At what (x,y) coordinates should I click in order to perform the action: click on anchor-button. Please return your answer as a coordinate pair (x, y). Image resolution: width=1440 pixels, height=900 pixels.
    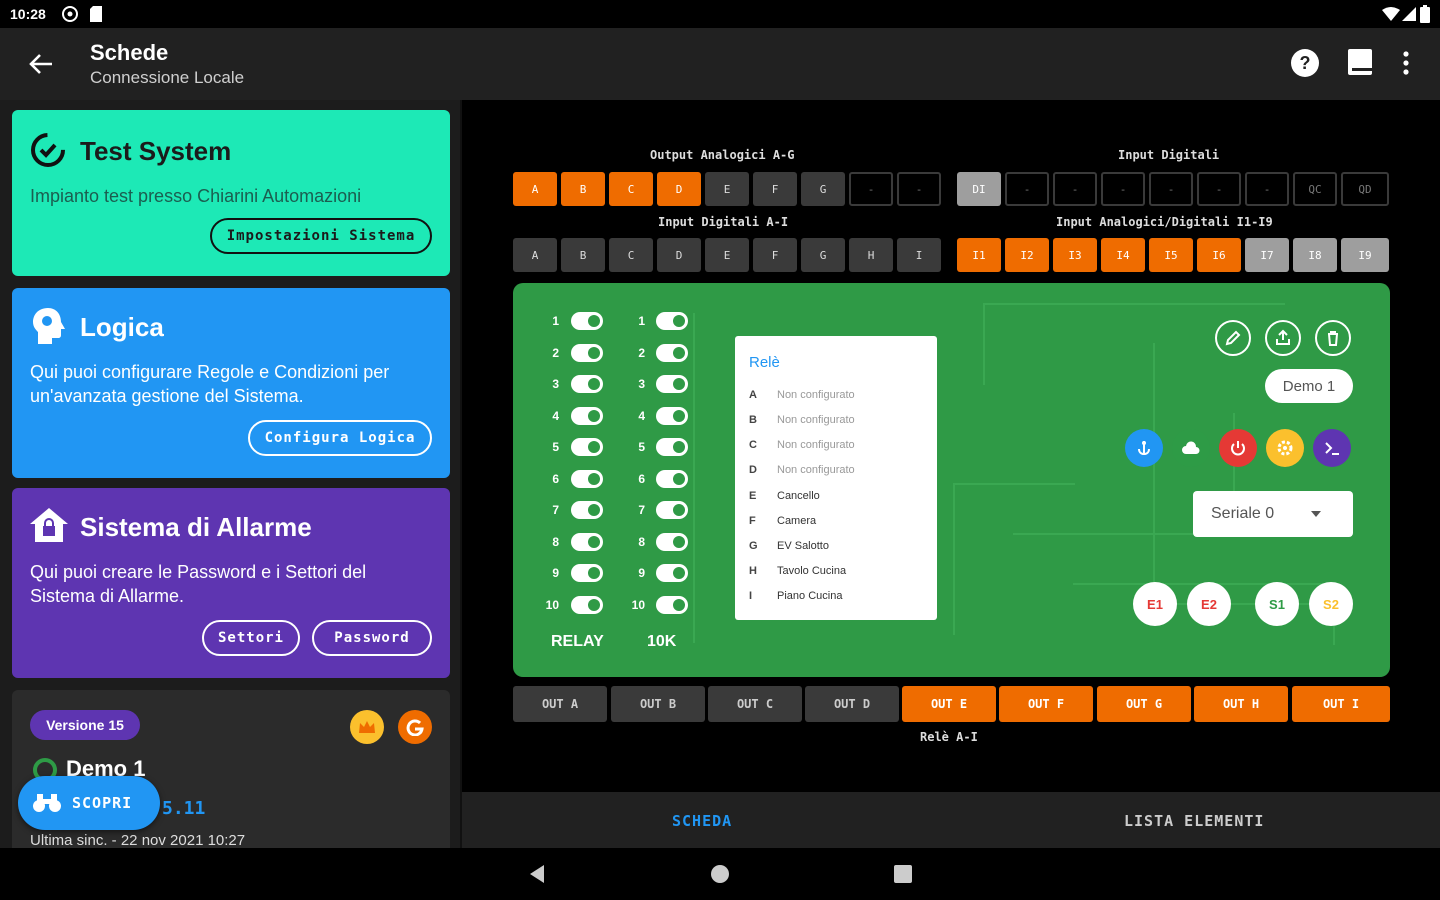
    Looking at the image, I should click on (1144, 448).